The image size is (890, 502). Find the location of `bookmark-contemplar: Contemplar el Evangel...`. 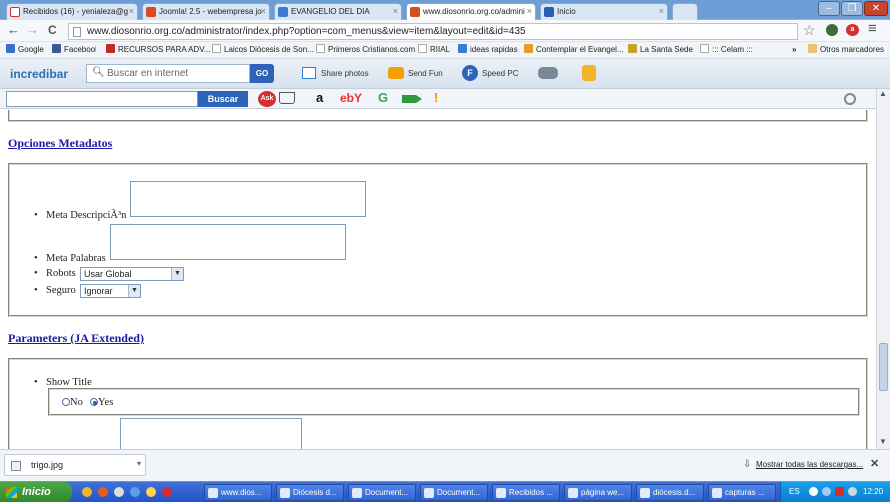

bookmark-contemplar: Contemplar el Evangel... is located at coordinates (574, 50).